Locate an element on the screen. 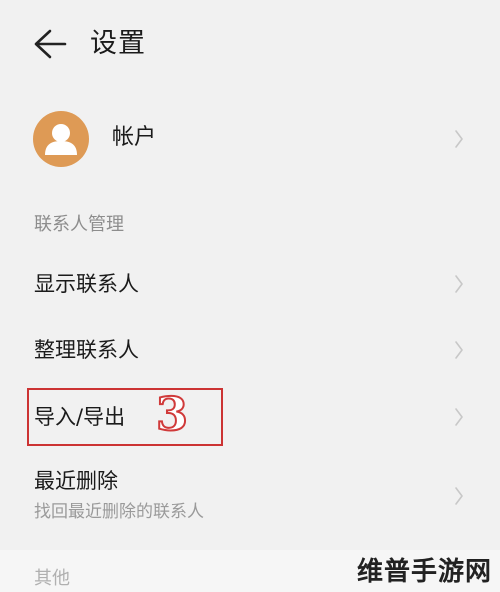 The width and height of the screenshot is (500, 592). account-row: 帐户 is located at coordinates (250, 139).